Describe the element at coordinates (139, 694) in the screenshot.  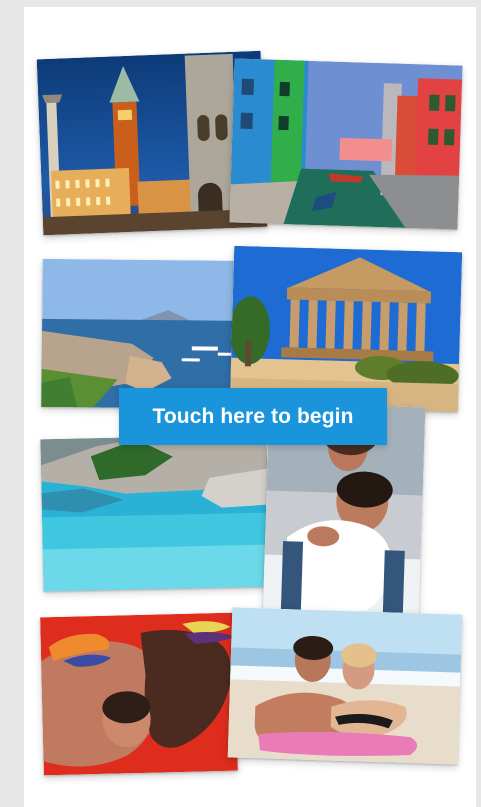
I see `photo-couple-lying` at that location.